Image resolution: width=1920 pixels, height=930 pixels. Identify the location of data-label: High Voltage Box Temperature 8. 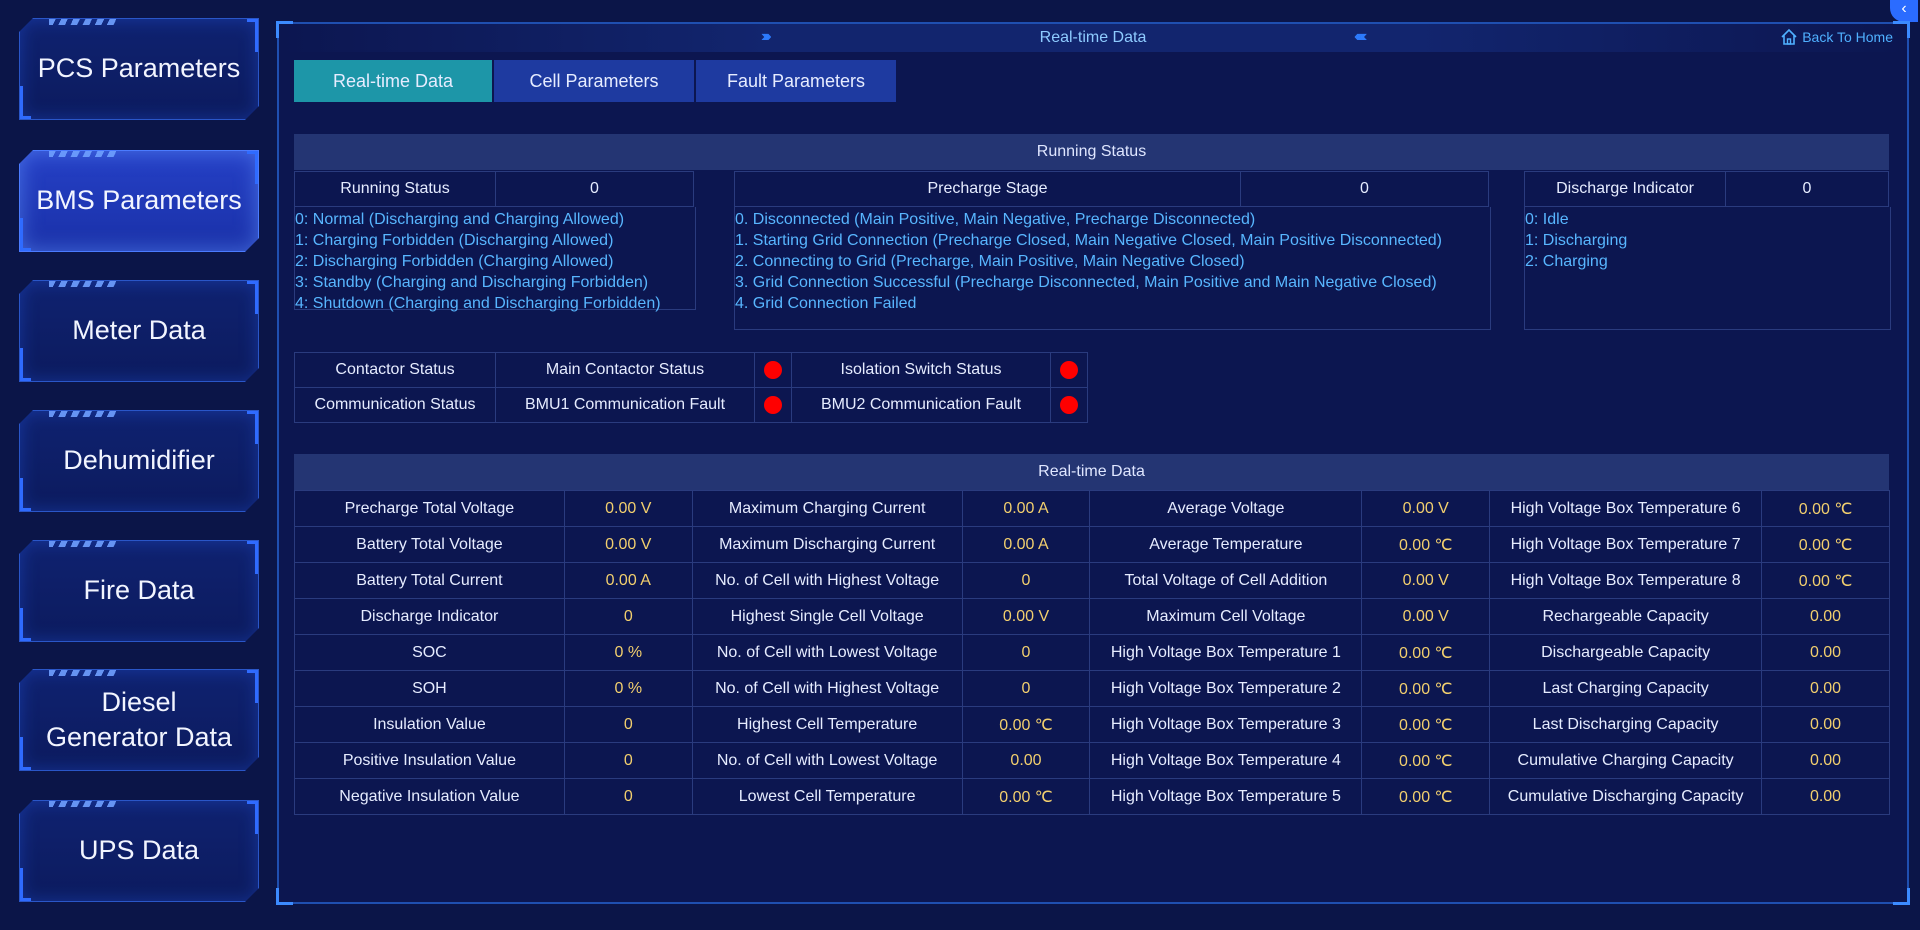
(1626, 580).